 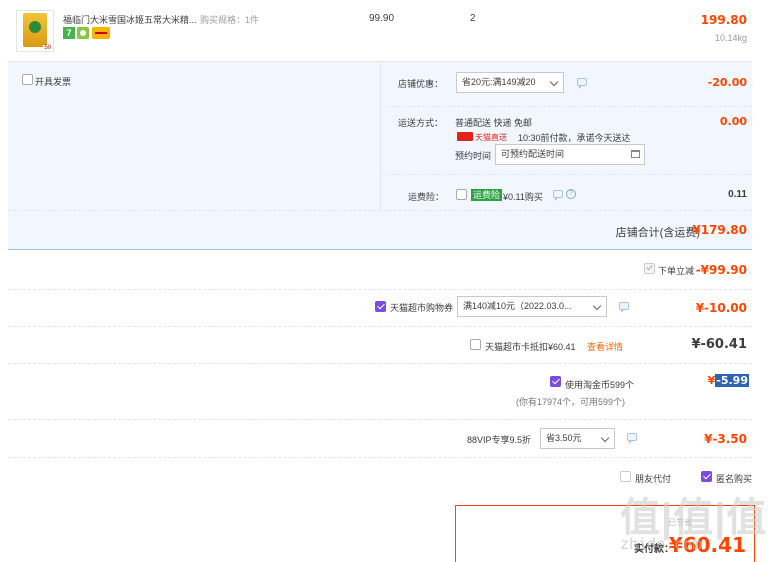 I want to click on coupon-label: 天猫超市购物券, so click(x=421, y=307).